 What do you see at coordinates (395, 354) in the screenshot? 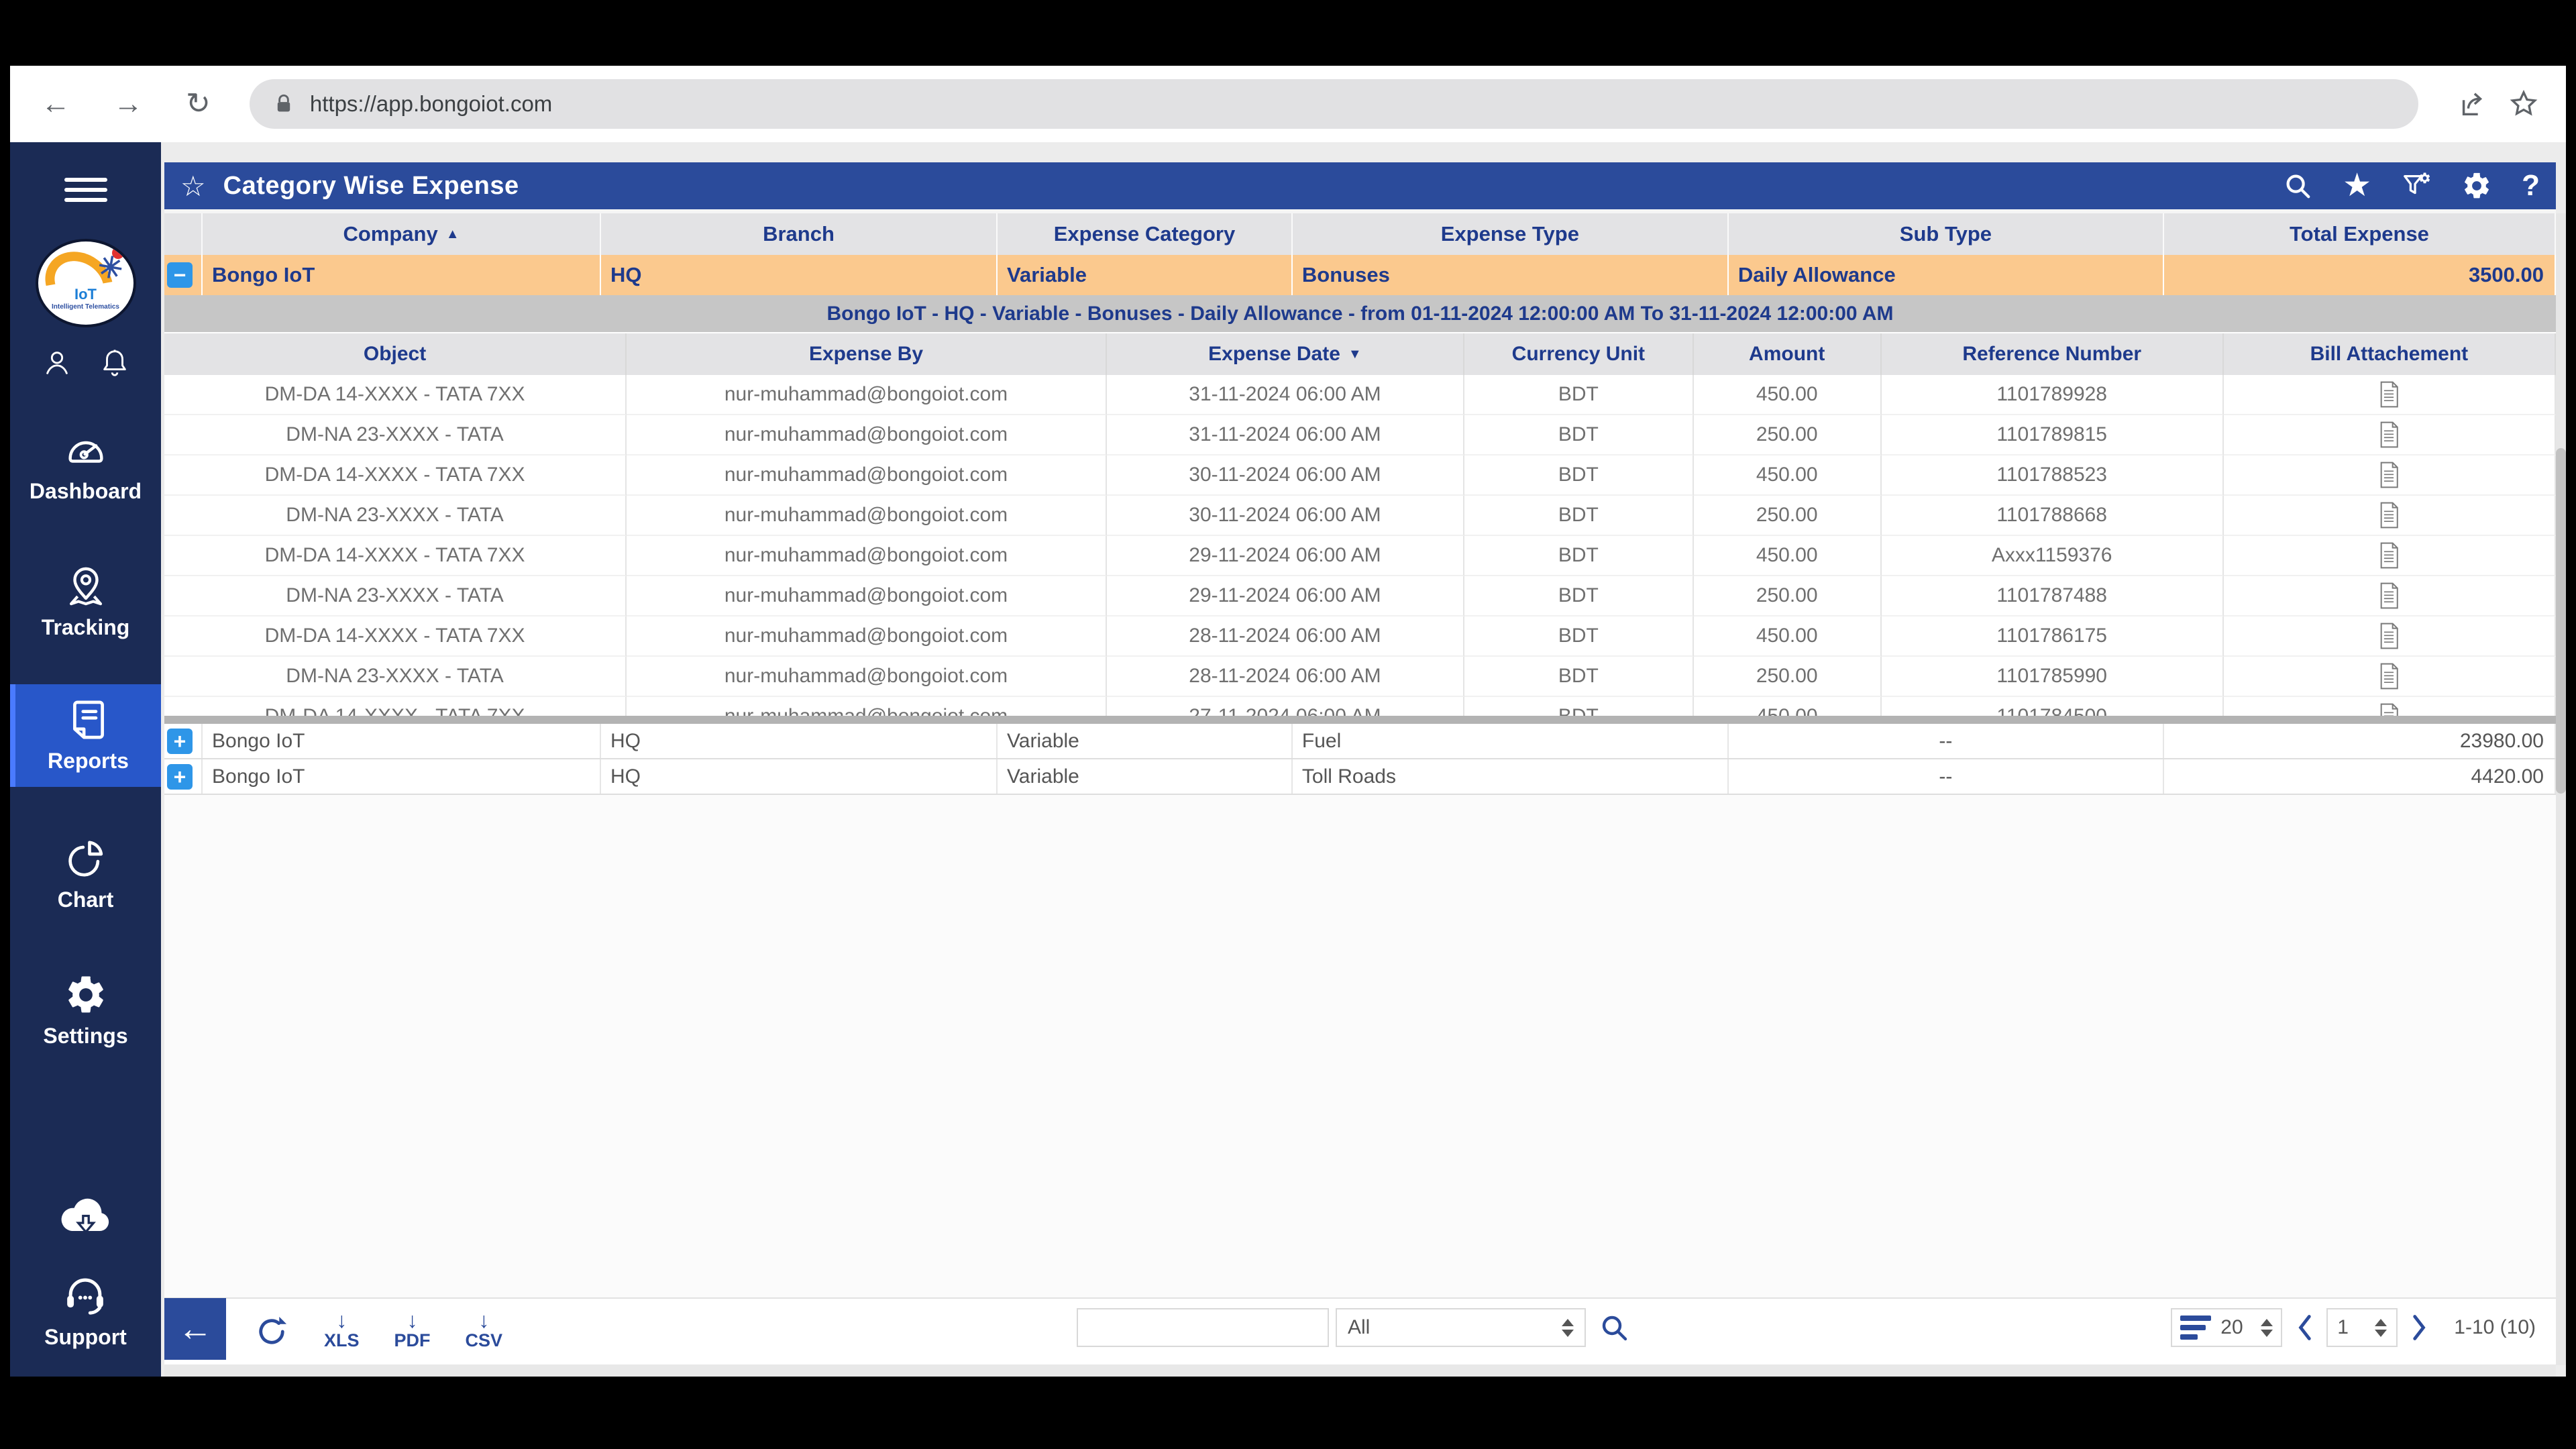
I see `column-header-object: Object` at bounding box center [395, 354].